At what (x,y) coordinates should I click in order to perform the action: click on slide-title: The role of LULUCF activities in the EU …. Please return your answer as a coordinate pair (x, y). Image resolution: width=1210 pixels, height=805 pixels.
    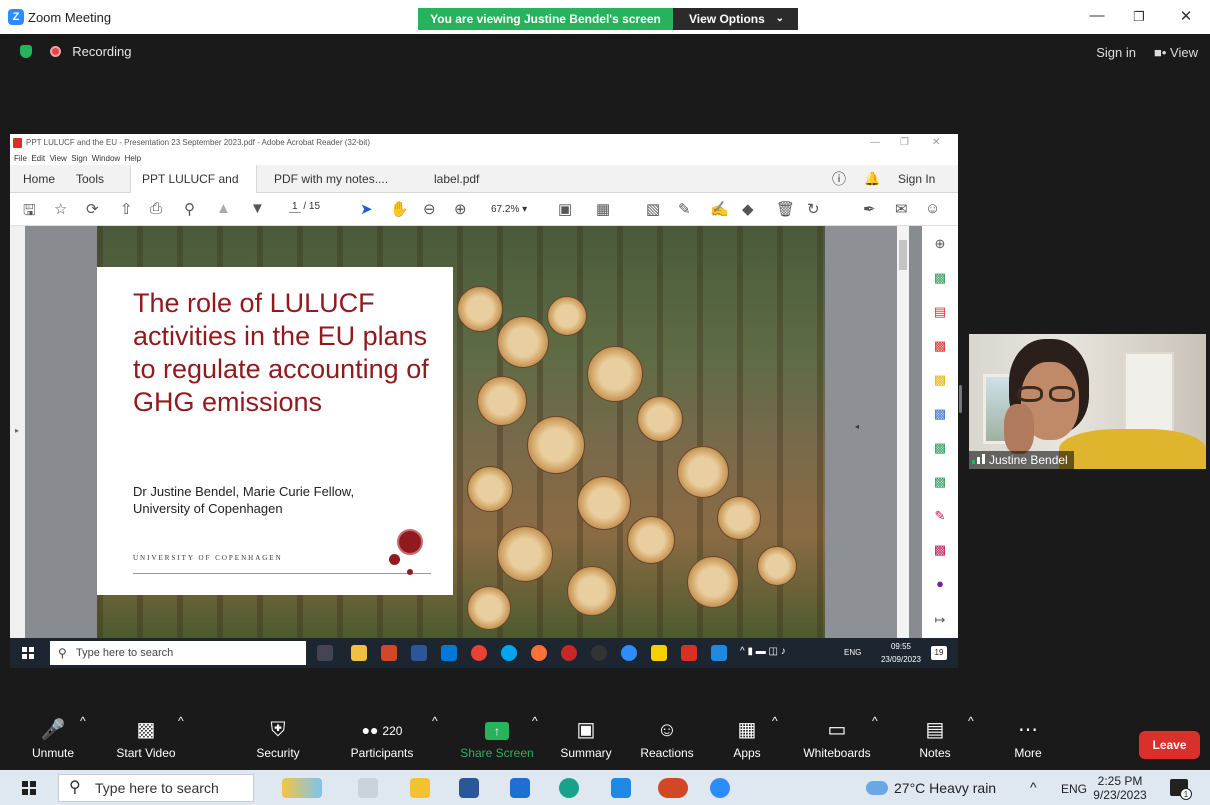
    Looking at the image, I should click on (281, 352).